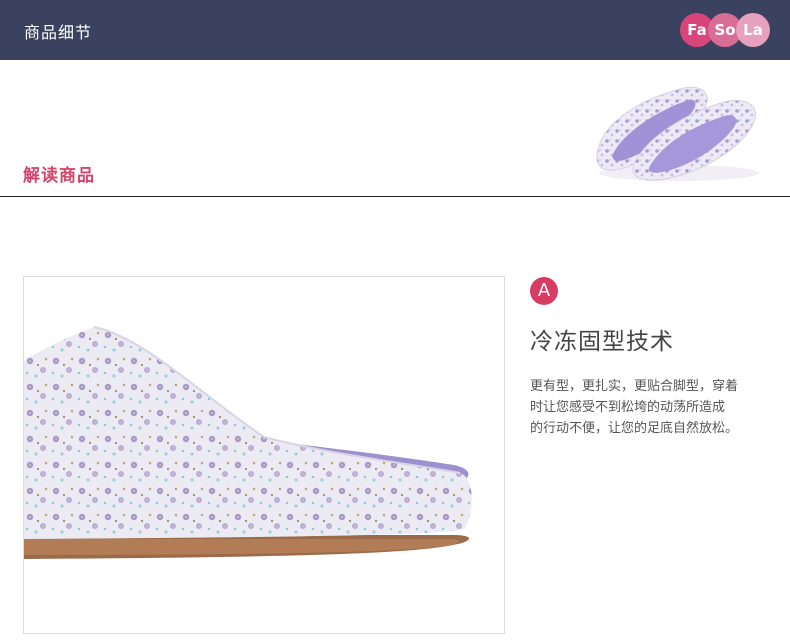 Image resolution: width=790 pixels, height=643 pixels. Describe the element at coordinates (602, 342) in the screenshot. I see `feature-title: 冷冻固型技术` at that location.